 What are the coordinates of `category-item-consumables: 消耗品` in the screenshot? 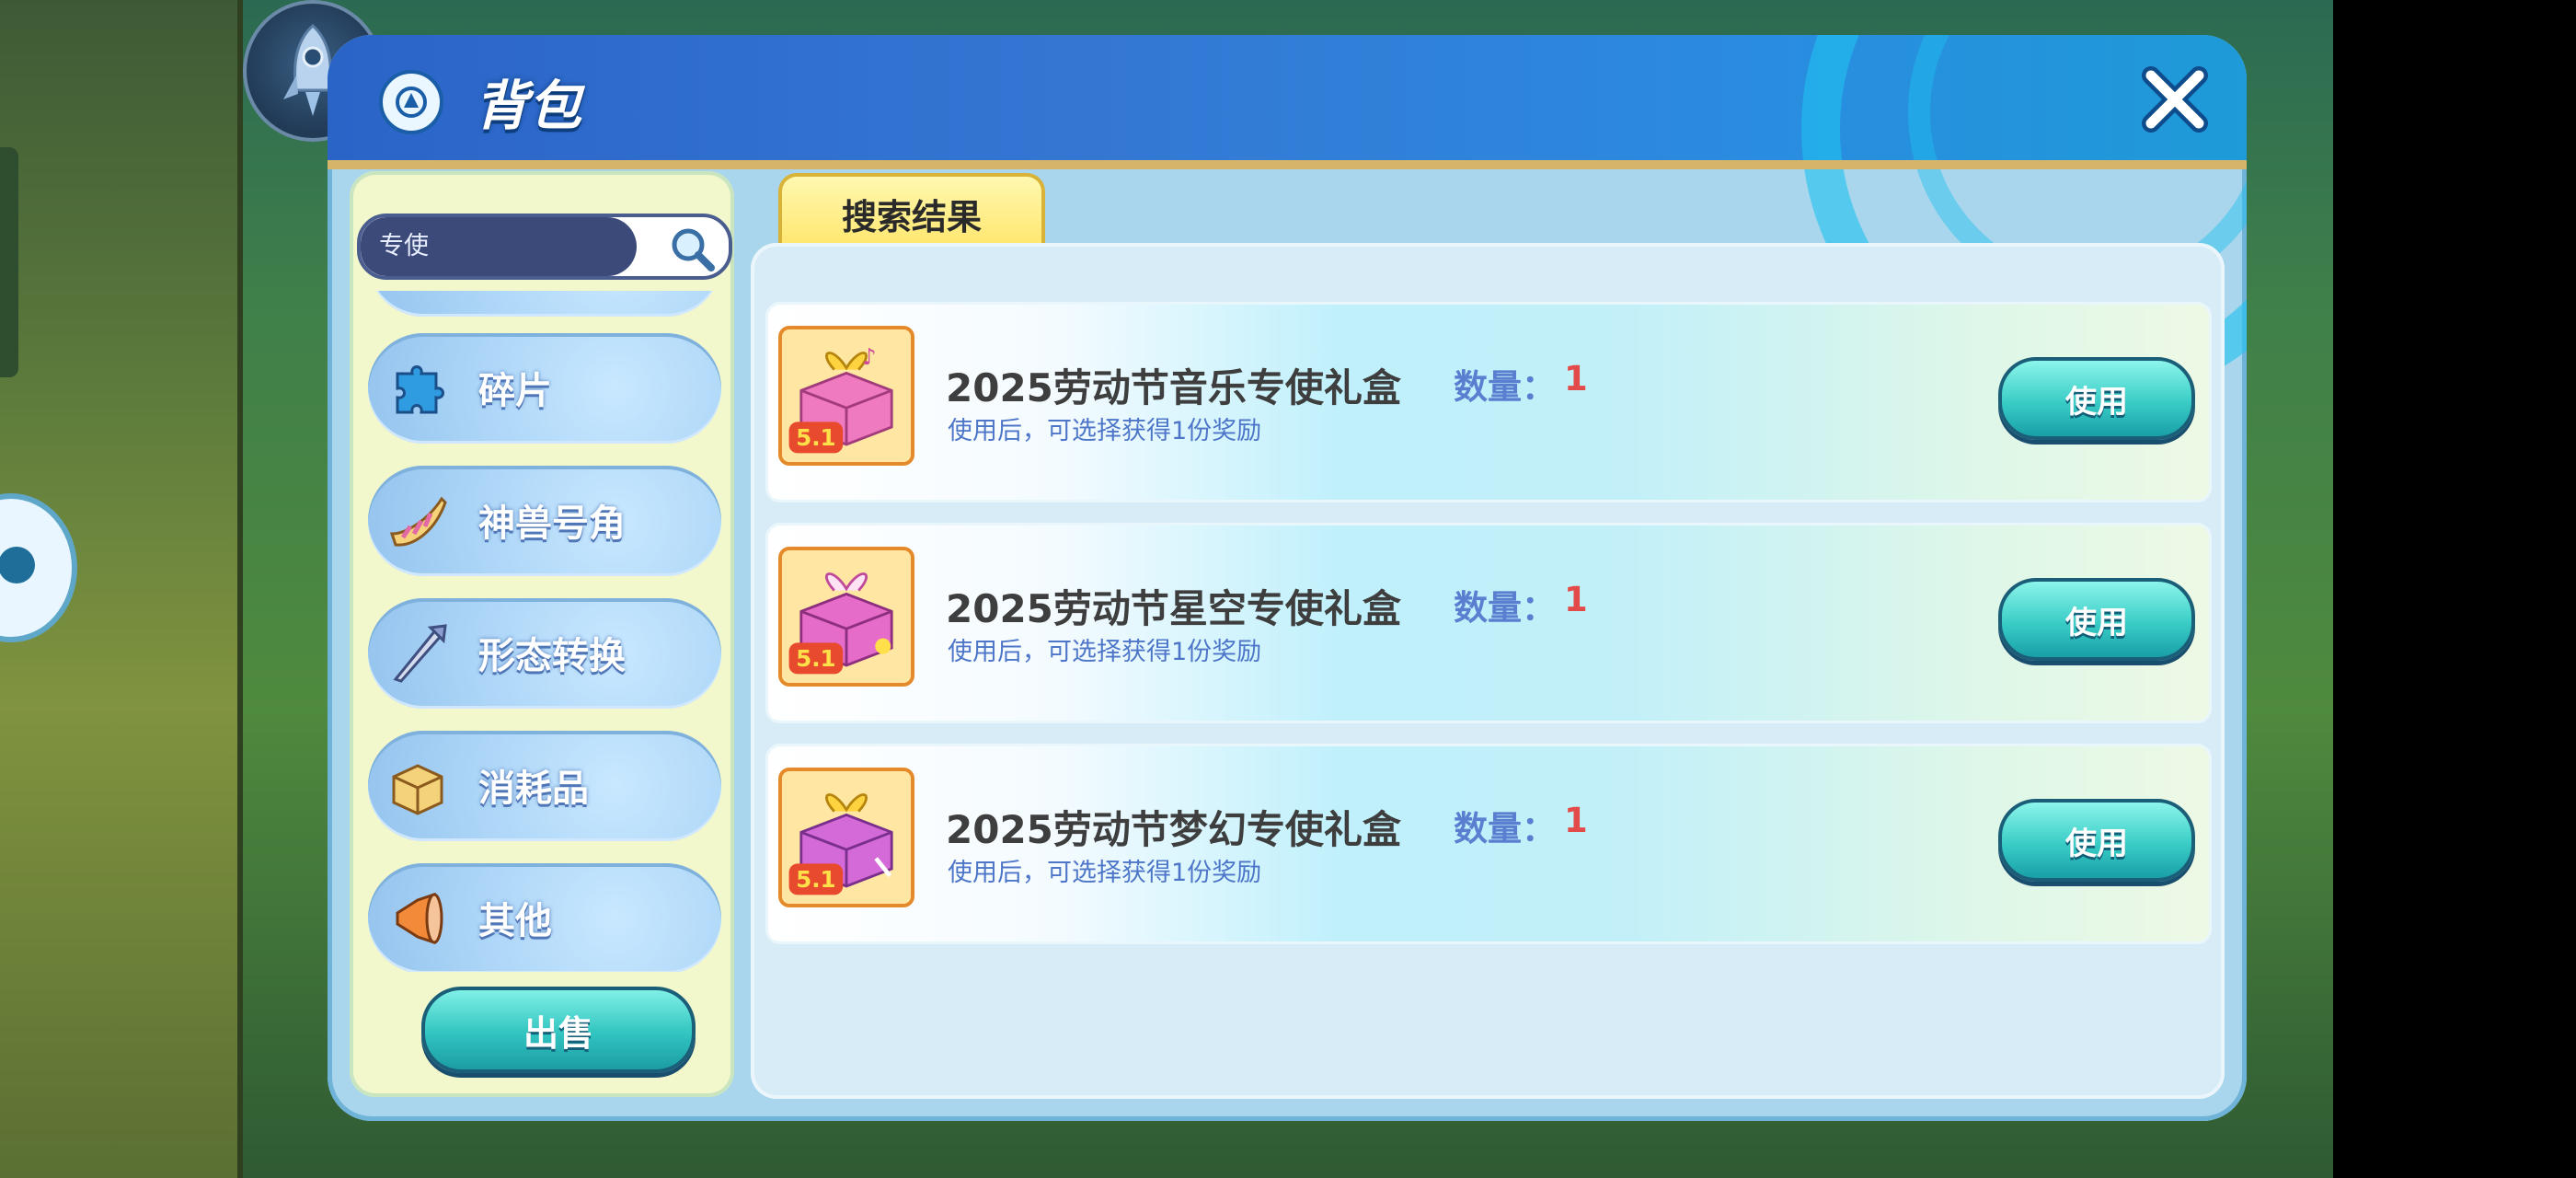 It's located at (544, 786).